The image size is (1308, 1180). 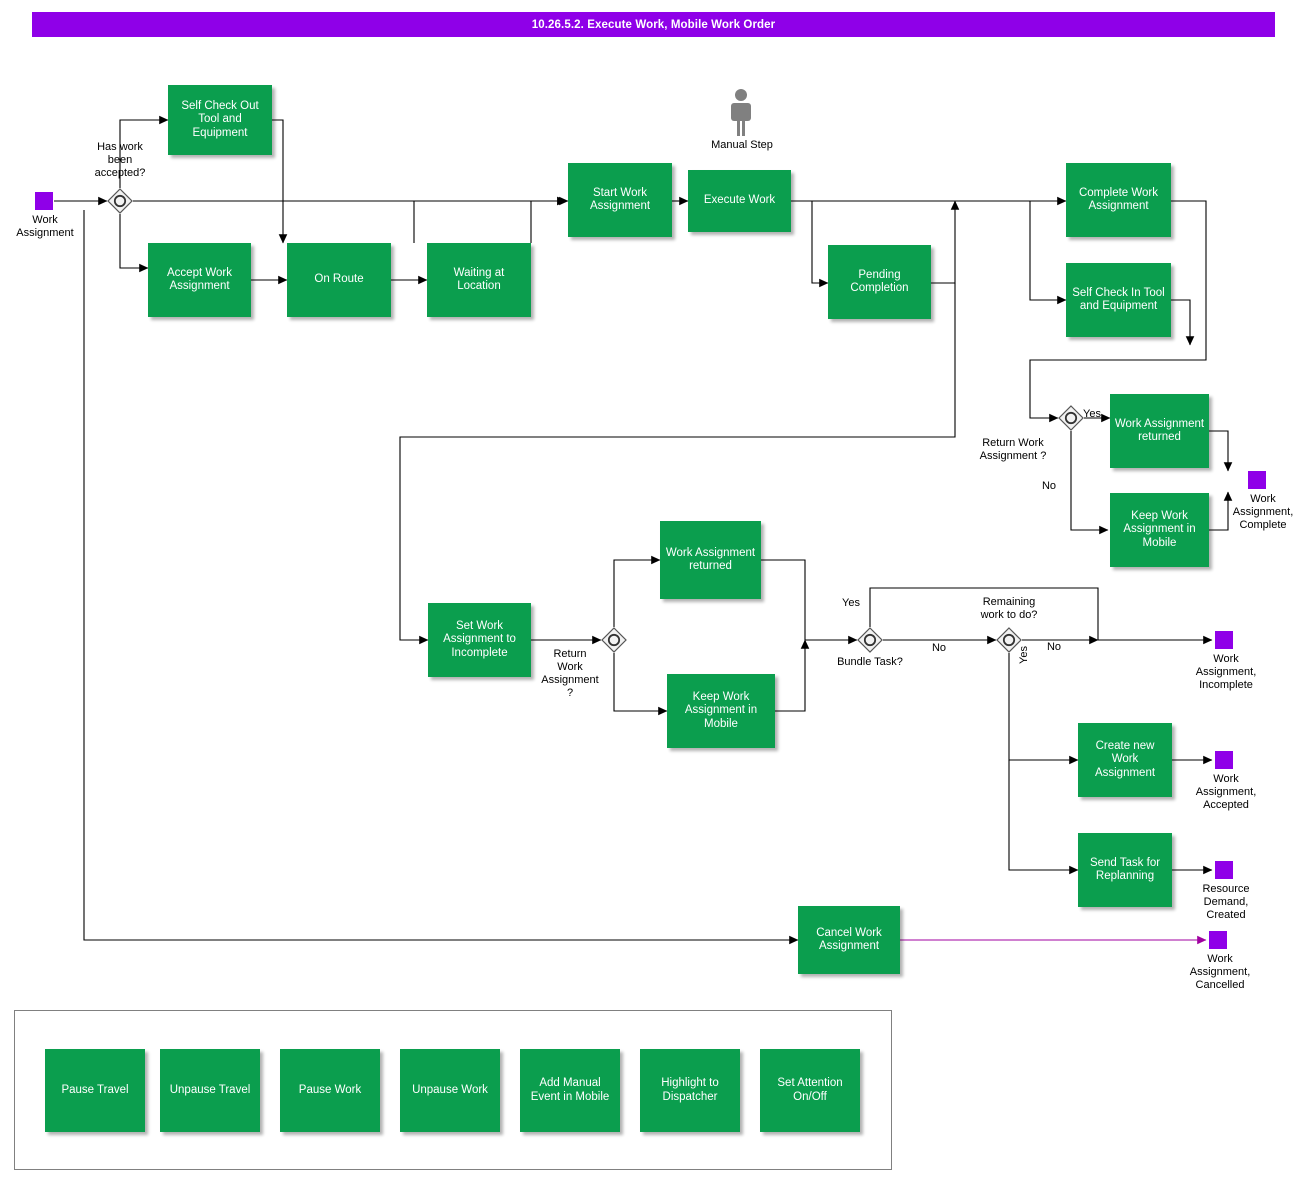 I want to click on task-set-work-assignment-to-incomplete: Set Work Assignment to Incomplete, so click(x=479, y=640).